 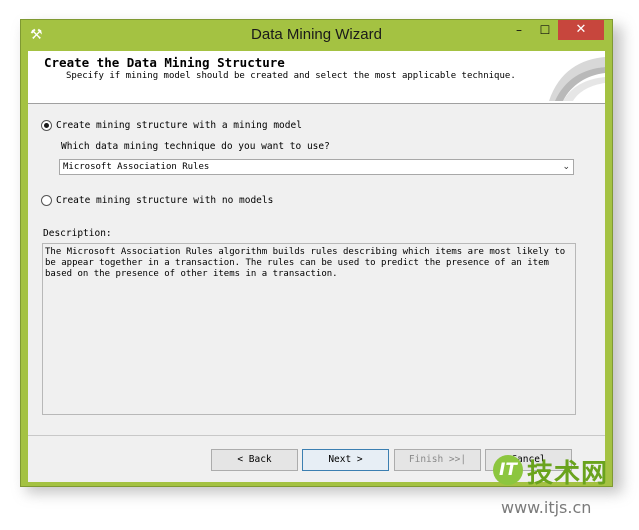 I want to click on site-watermark: IT 技术网 www.itjs.cn, so click(x=563, y=487).